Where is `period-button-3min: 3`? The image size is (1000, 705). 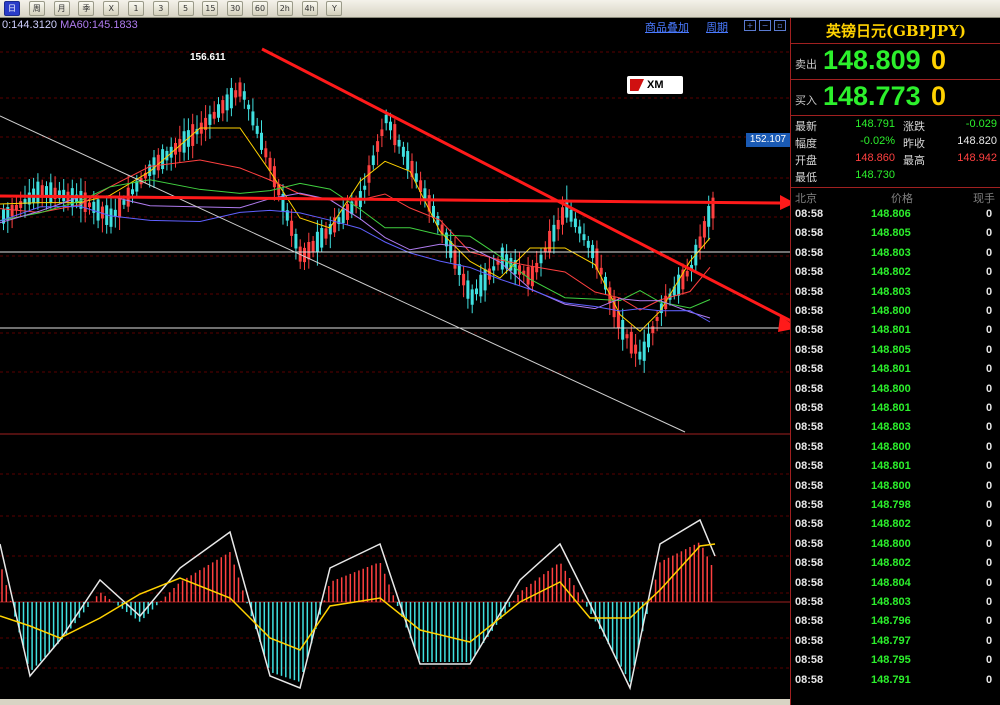
period-button-3min: 3 is located at coordinates (160, 8).